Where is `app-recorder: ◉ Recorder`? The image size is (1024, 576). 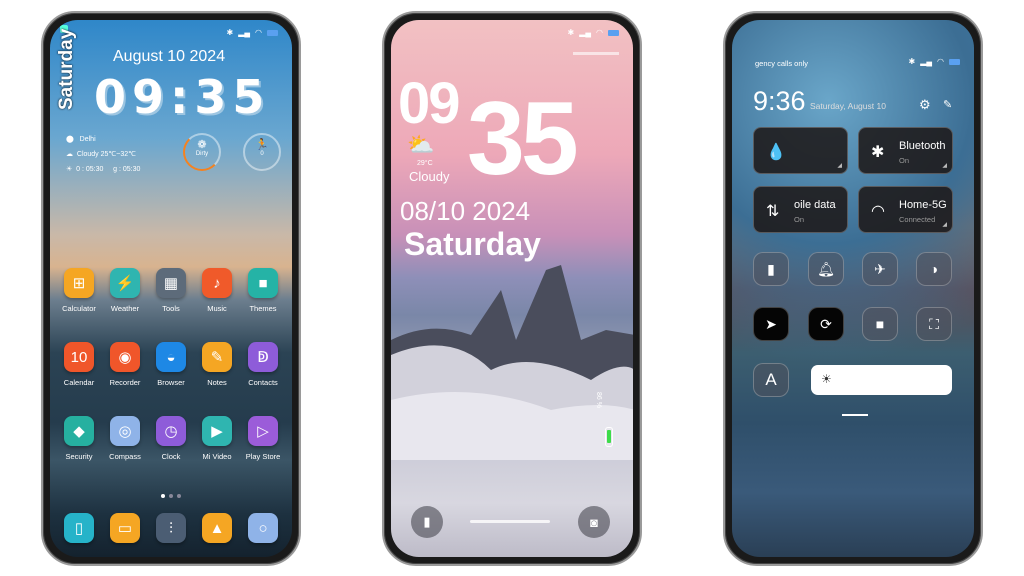
app-recorder: ◉ Recorder is located at coordinates (125, 364).